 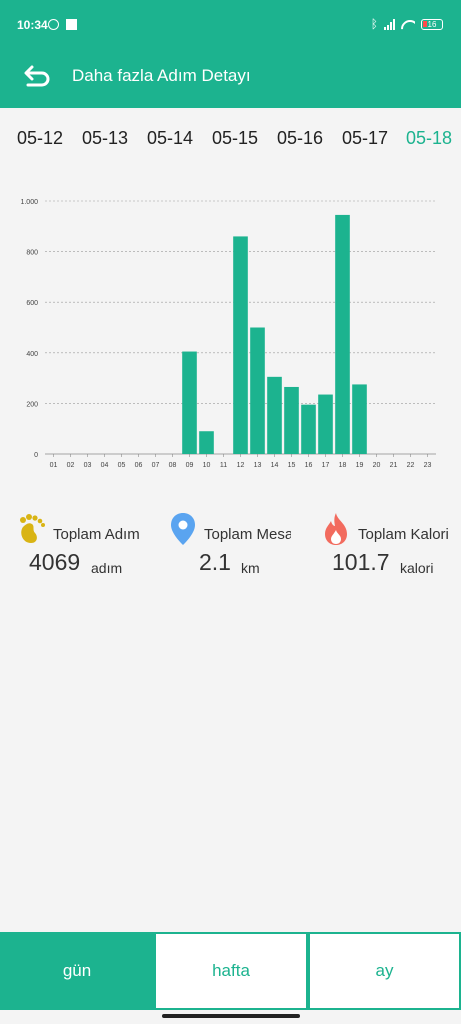 I want to click on total-steps-value: 4069, so click(x=55, y=562).